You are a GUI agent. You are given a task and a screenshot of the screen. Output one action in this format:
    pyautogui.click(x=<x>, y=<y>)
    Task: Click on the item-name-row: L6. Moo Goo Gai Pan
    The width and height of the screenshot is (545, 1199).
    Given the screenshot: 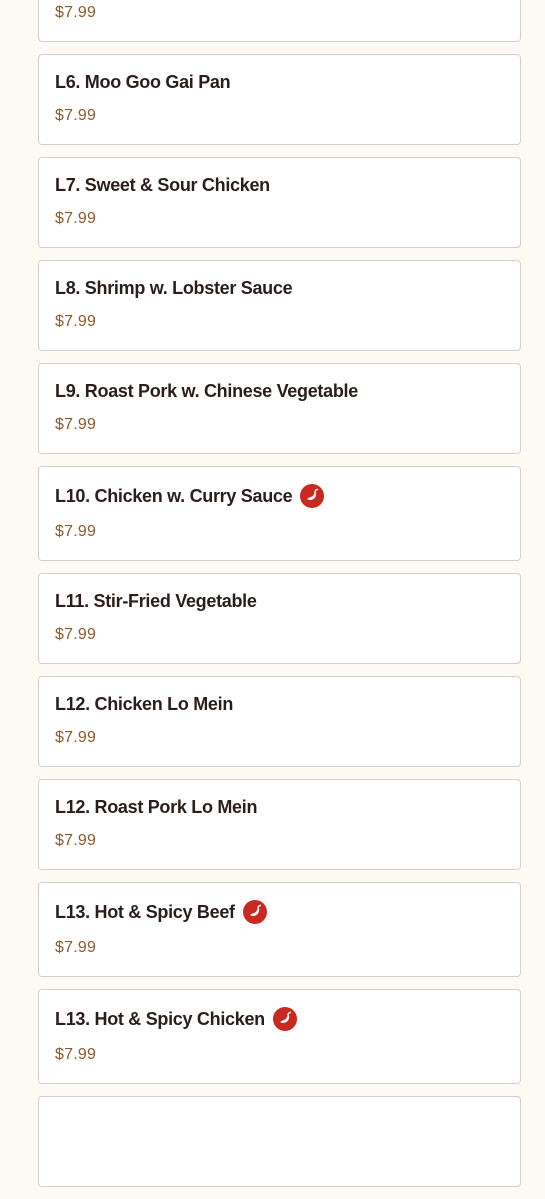 What is the action you would take?
    pyautogui.click(x=279, y=82)
    